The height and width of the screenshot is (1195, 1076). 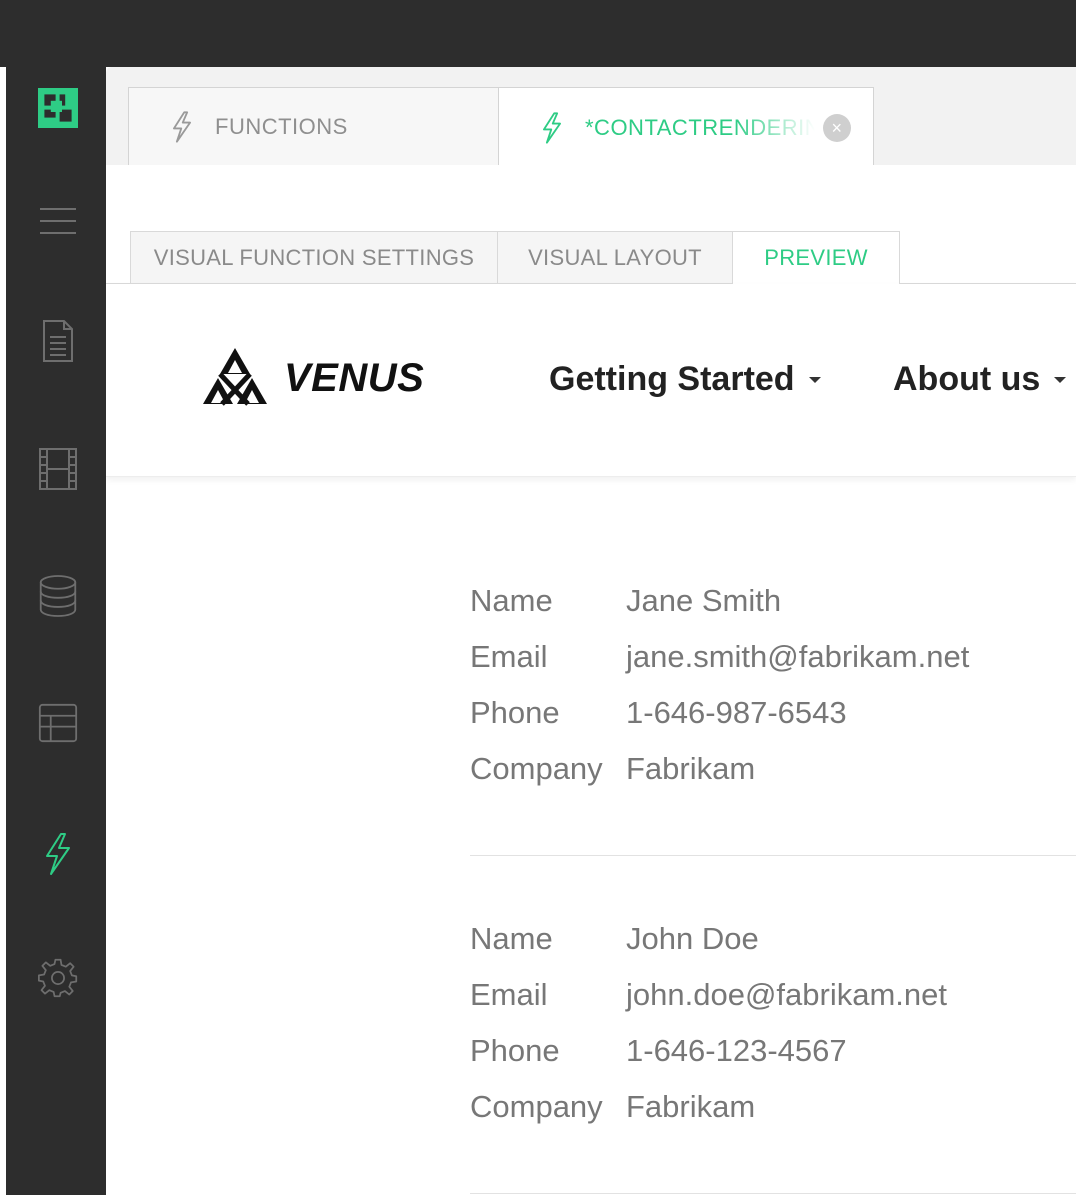 I want to click on tab-label: PREVIEW, so click(x=816, y=257).